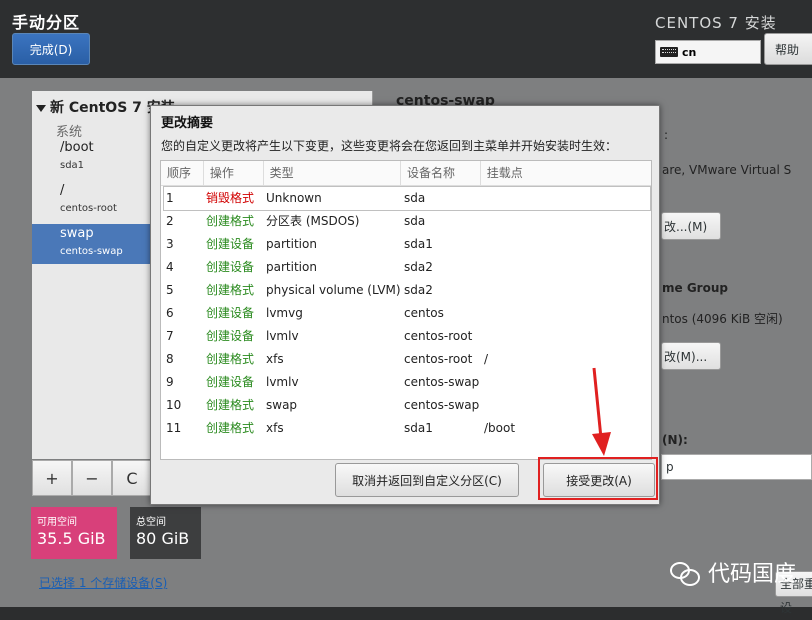 The height and width of the screenshot is (620, 812). What do you see at coordinates (691, 226) in the screenshot?
I see `modify-device-button: 改...(M)` at bounding box center [691, 226].